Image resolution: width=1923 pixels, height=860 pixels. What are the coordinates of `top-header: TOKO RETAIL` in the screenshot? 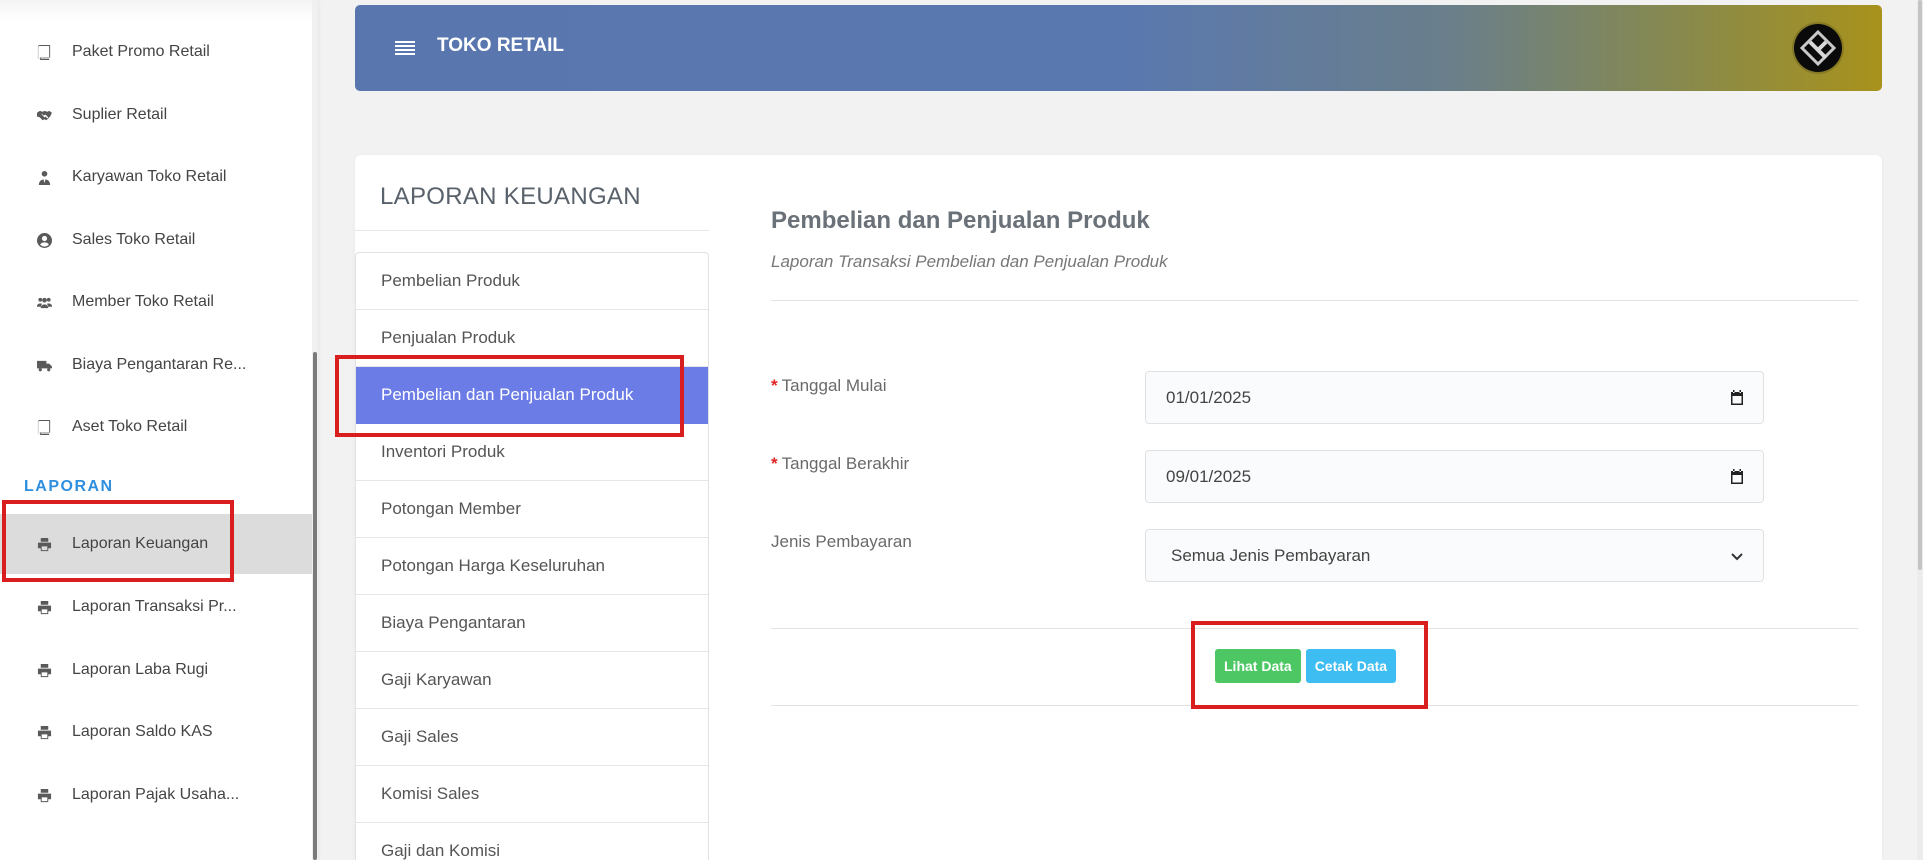 It's located at (1118, 48).